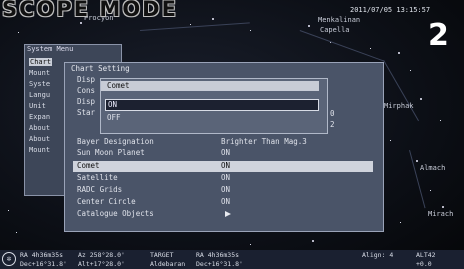 The width and height of the screenshot is (464, 269). What do you see at coordinates (97, 177) in the screenshot?
I see `row-label: Satellite` at bounding box center [97, 177].